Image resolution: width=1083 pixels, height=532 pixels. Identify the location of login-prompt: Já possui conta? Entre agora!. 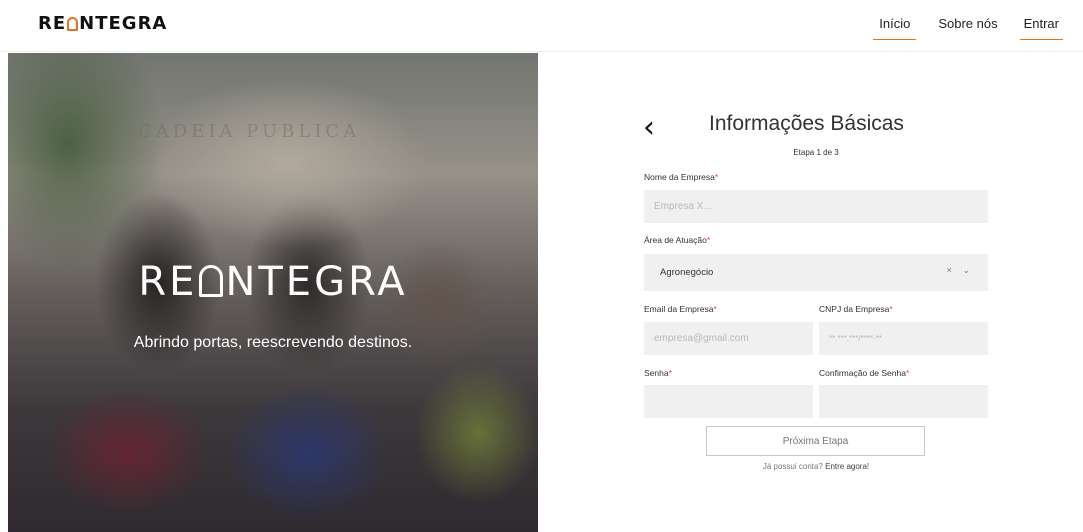
(816, 466).